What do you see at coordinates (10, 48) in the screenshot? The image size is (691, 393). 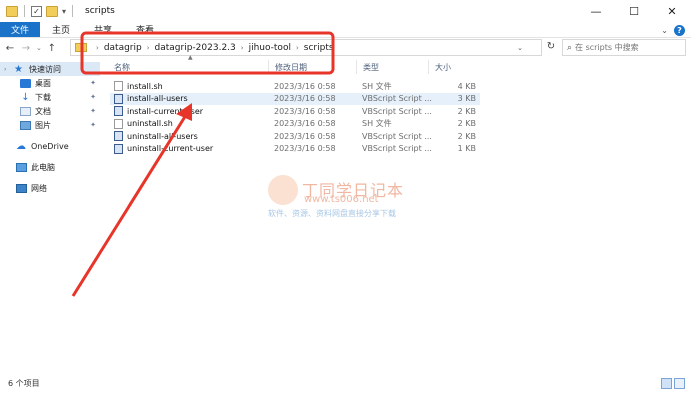 I see `back-arrow-icon: ←` at bounding box center [10, 48].